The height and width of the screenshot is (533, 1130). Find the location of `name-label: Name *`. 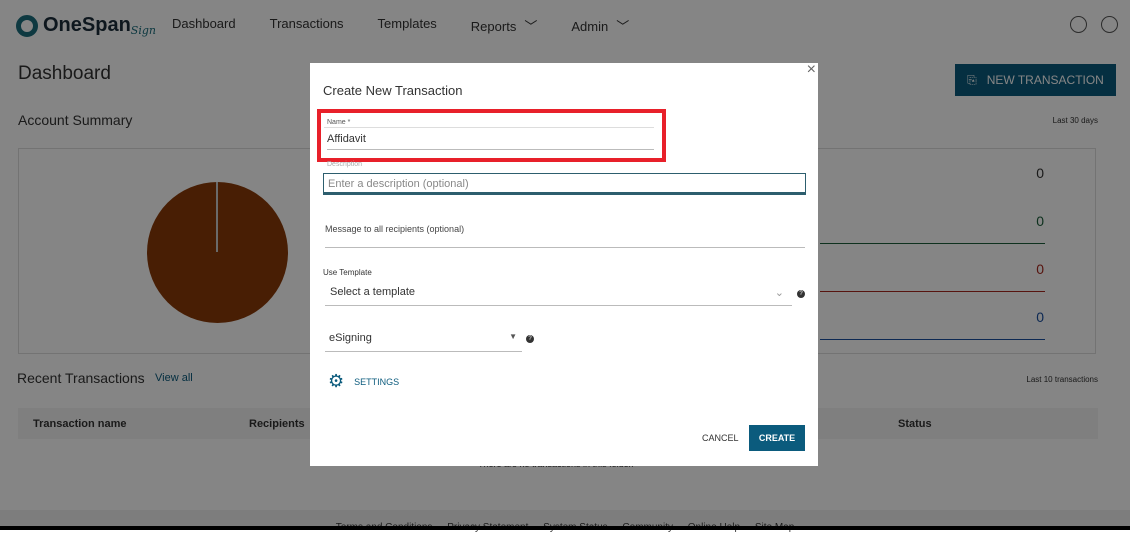

name-label: Name * is located at coordinates (339, 122).